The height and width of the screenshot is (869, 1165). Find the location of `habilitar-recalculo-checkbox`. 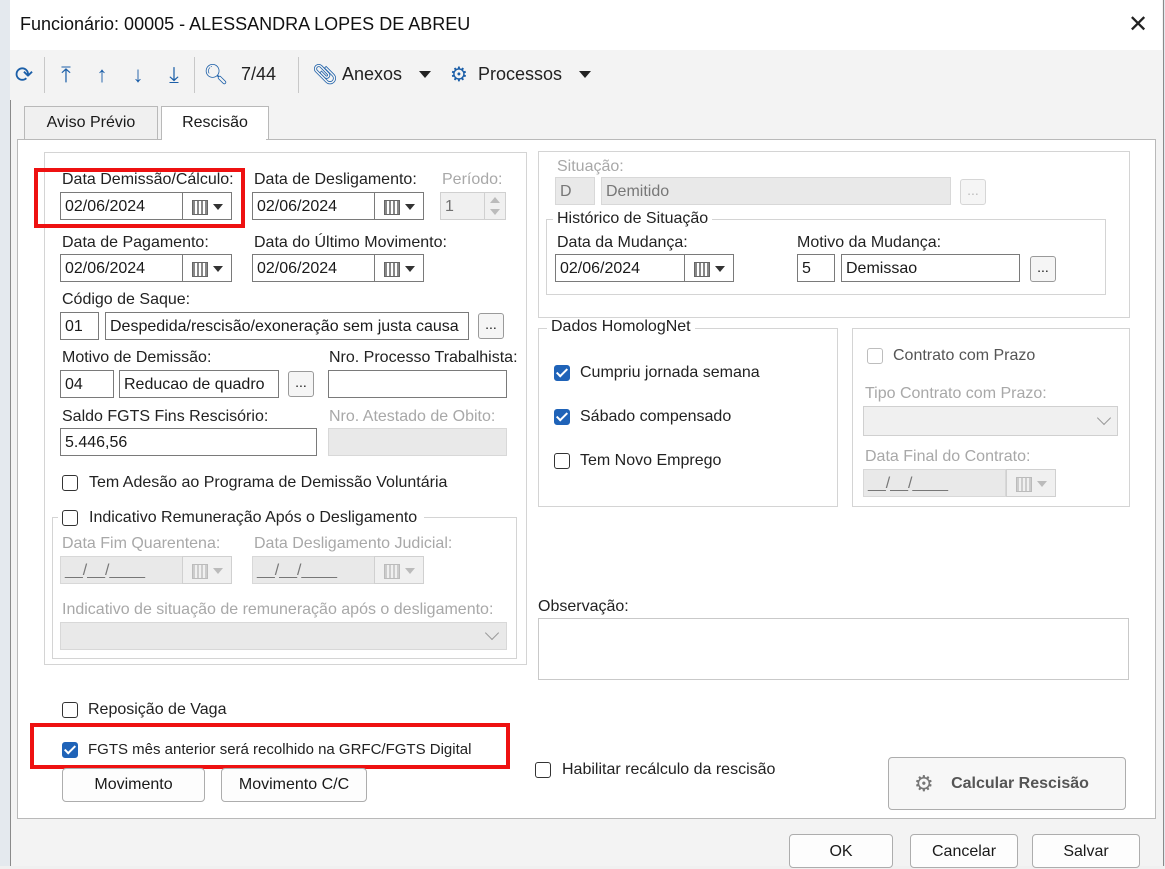

habilitar-recalculo-checkbox is located at coordinates (543, 770).